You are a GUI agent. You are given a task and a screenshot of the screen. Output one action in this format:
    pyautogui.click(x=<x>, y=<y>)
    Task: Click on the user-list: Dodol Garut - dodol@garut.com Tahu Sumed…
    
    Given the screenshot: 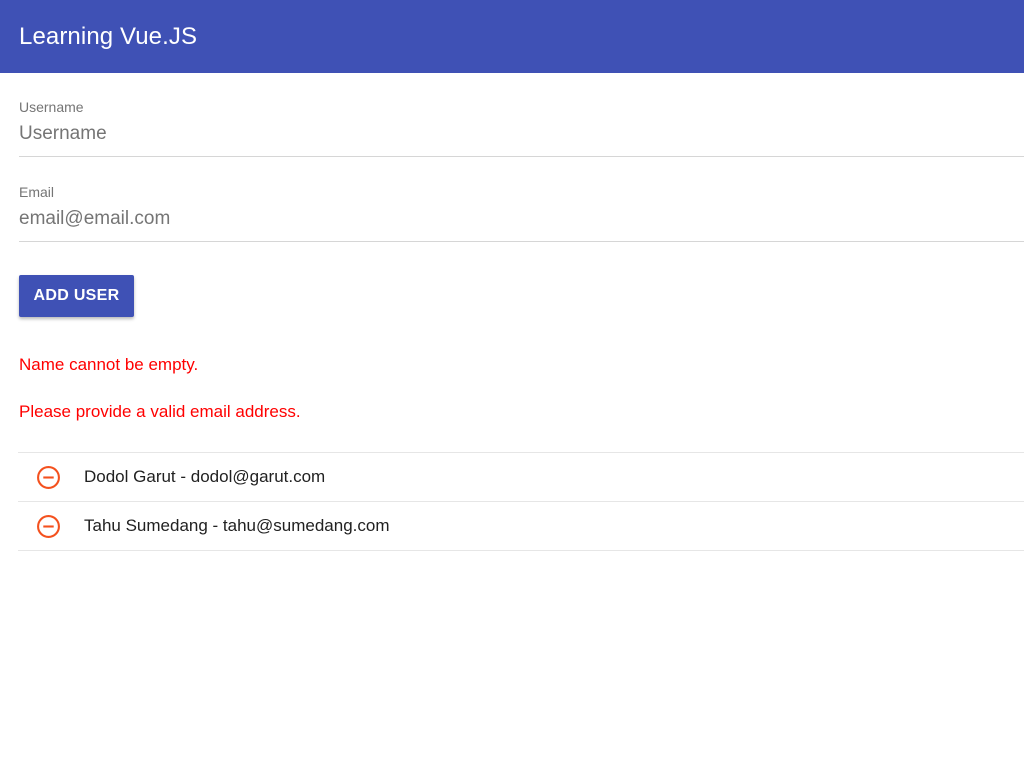 What is the action you would take?
    pyautogui.click(x=521, y=501)
    